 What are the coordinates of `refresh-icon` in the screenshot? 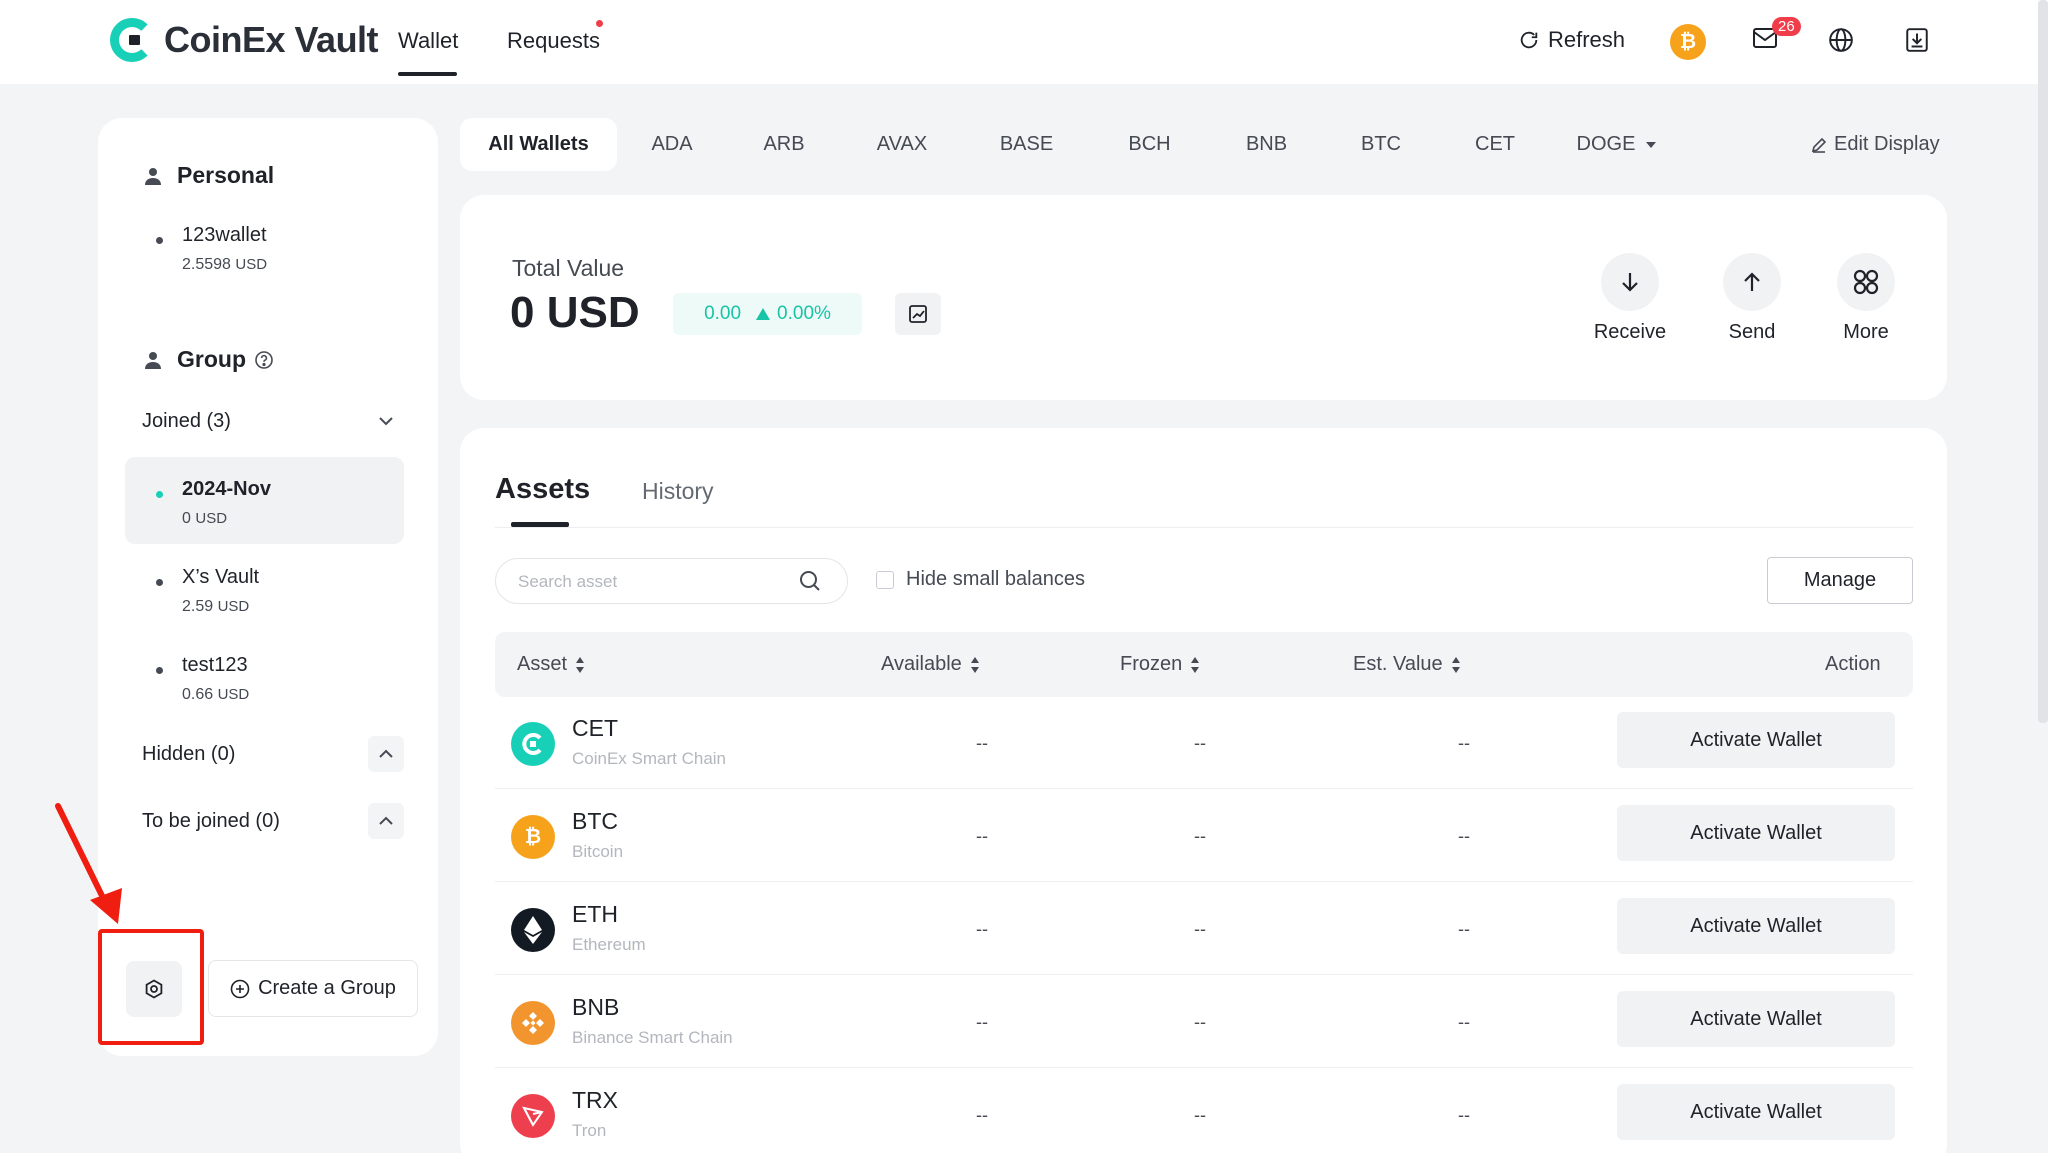 It's located at (1529, 40).